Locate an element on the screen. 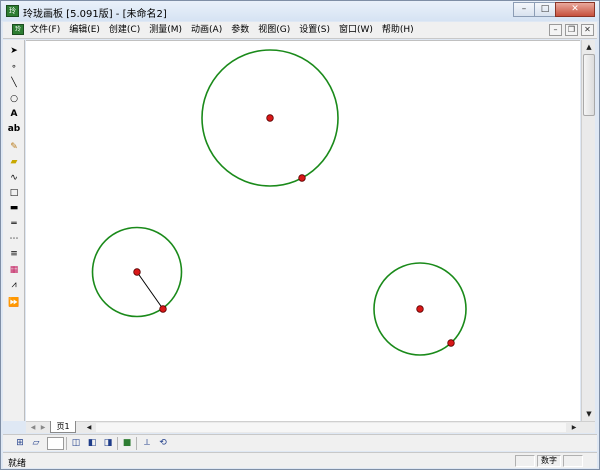 Image resolution: width=600 pixels, height=470 pixels. radius-point-left is located at coordinates (163, 309).